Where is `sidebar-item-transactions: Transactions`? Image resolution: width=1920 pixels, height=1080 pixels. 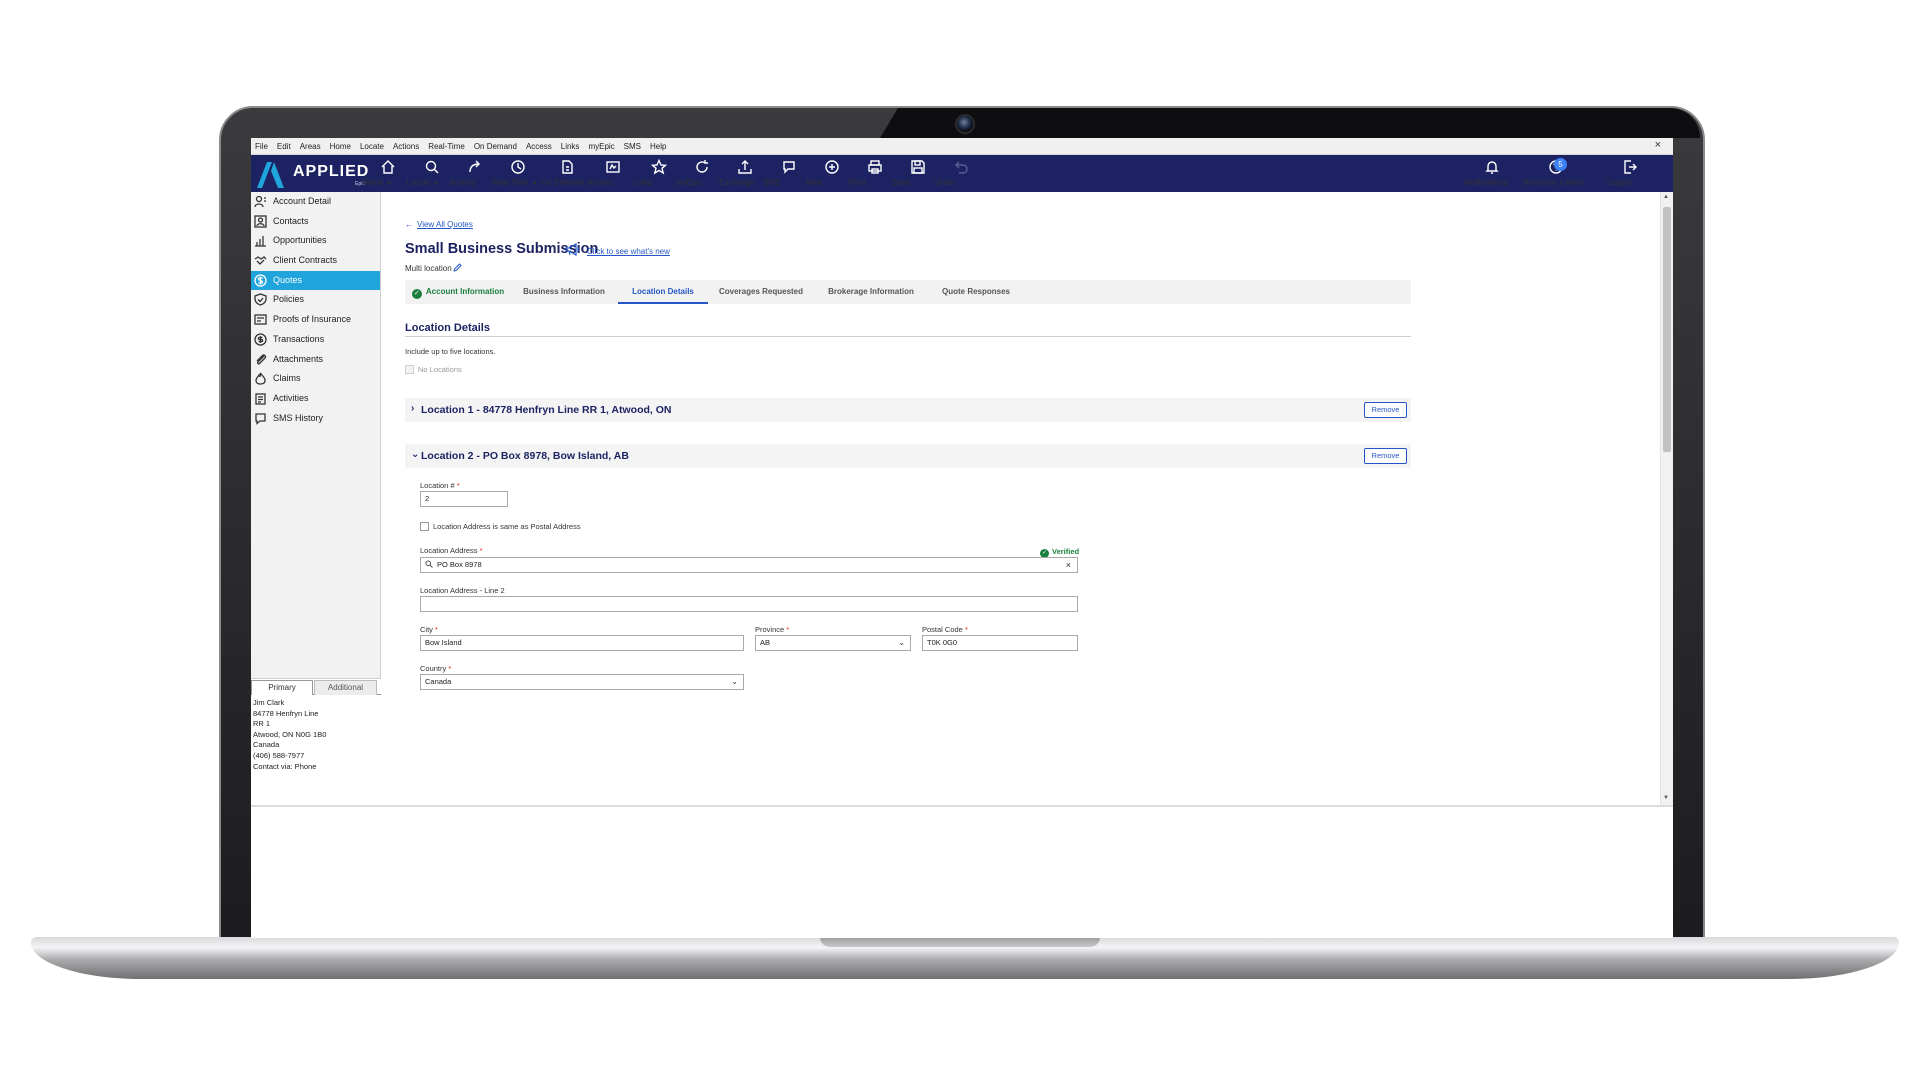 sidebar-item-transactions: Transactions is located at coordinates (315, 340).